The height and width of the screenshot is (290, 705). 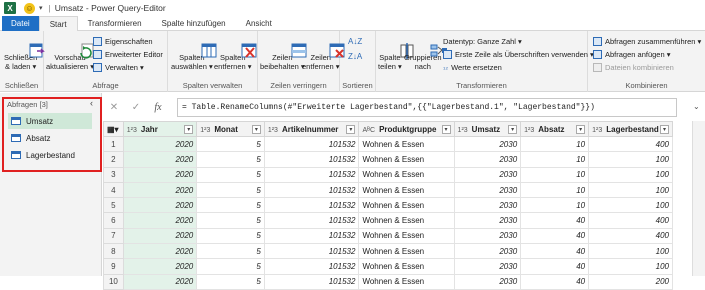 What do you see at coordinates (406, 129) in the screenshot?
I see `column-header-produktgruppe: AᴮC Produktgruppe ▾` at bounding box center [406, 129].